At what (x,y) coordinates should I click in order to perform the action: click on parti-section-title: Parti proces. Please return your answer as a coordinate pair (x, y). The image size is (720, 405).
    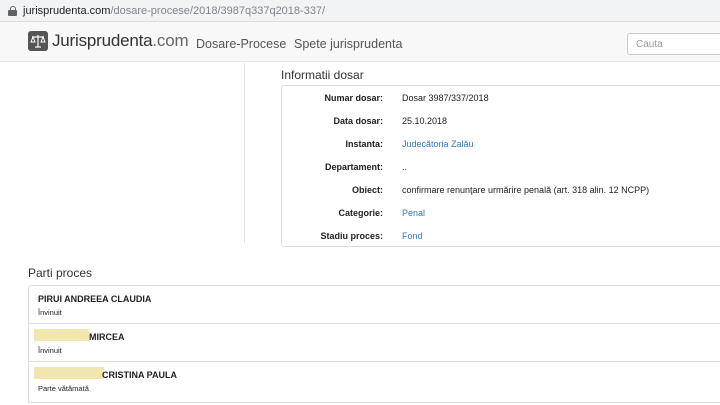
    Looking at the image, I should click on (60, 273).